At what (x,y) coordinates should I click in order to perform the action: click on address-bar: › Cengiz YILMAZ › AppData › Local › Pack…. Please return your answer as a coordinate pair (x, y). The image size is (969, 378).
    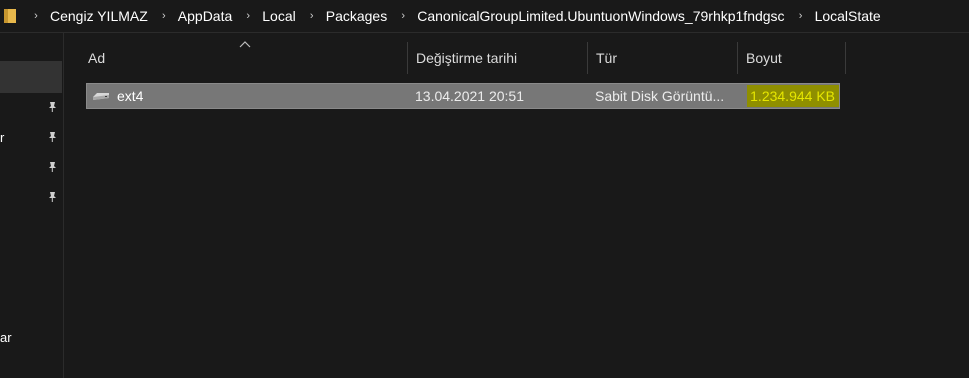
    Looking at the image, I should click on (484, 16).